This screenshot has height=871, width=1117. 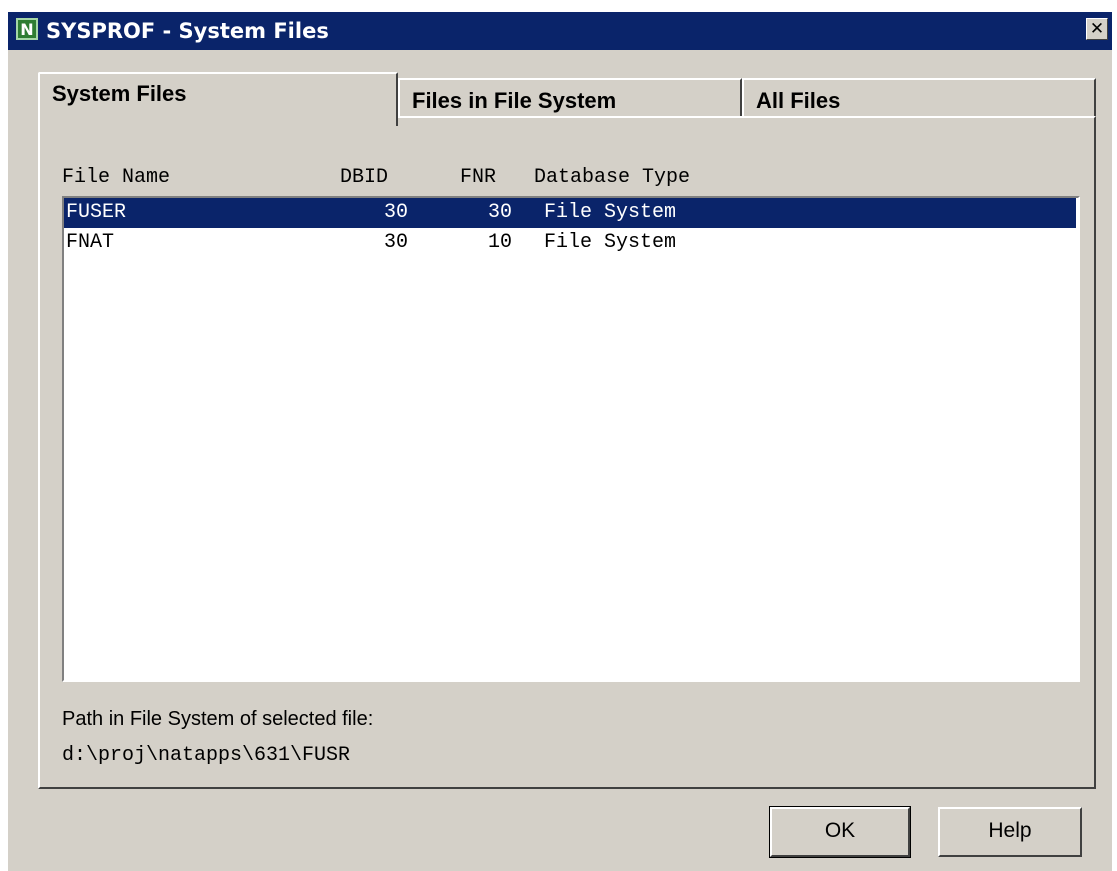 I want to click on column-header-file-name: File Name, so click(x=116, y=177).